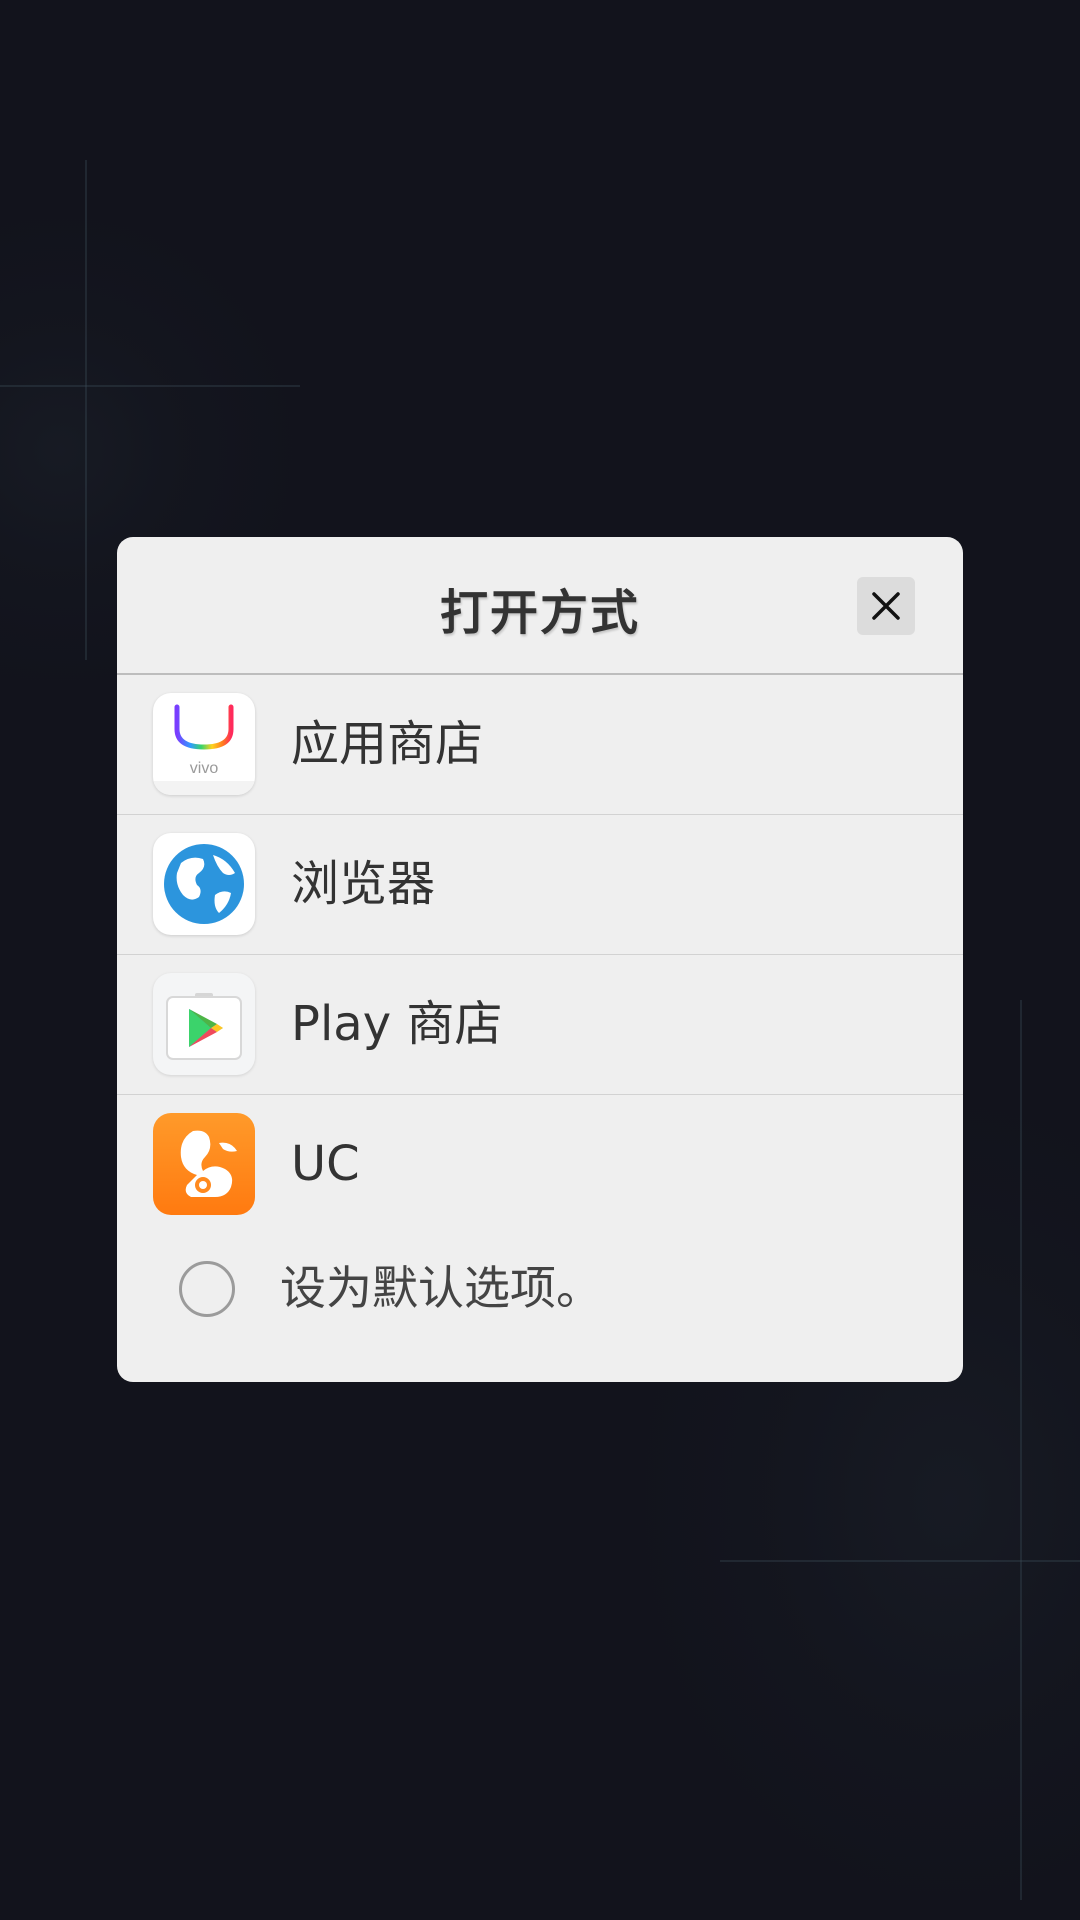 This screenshot has width=1080, height=1920. I want to click on set-default-option: 设为默认选项。, so click(540, 1292).